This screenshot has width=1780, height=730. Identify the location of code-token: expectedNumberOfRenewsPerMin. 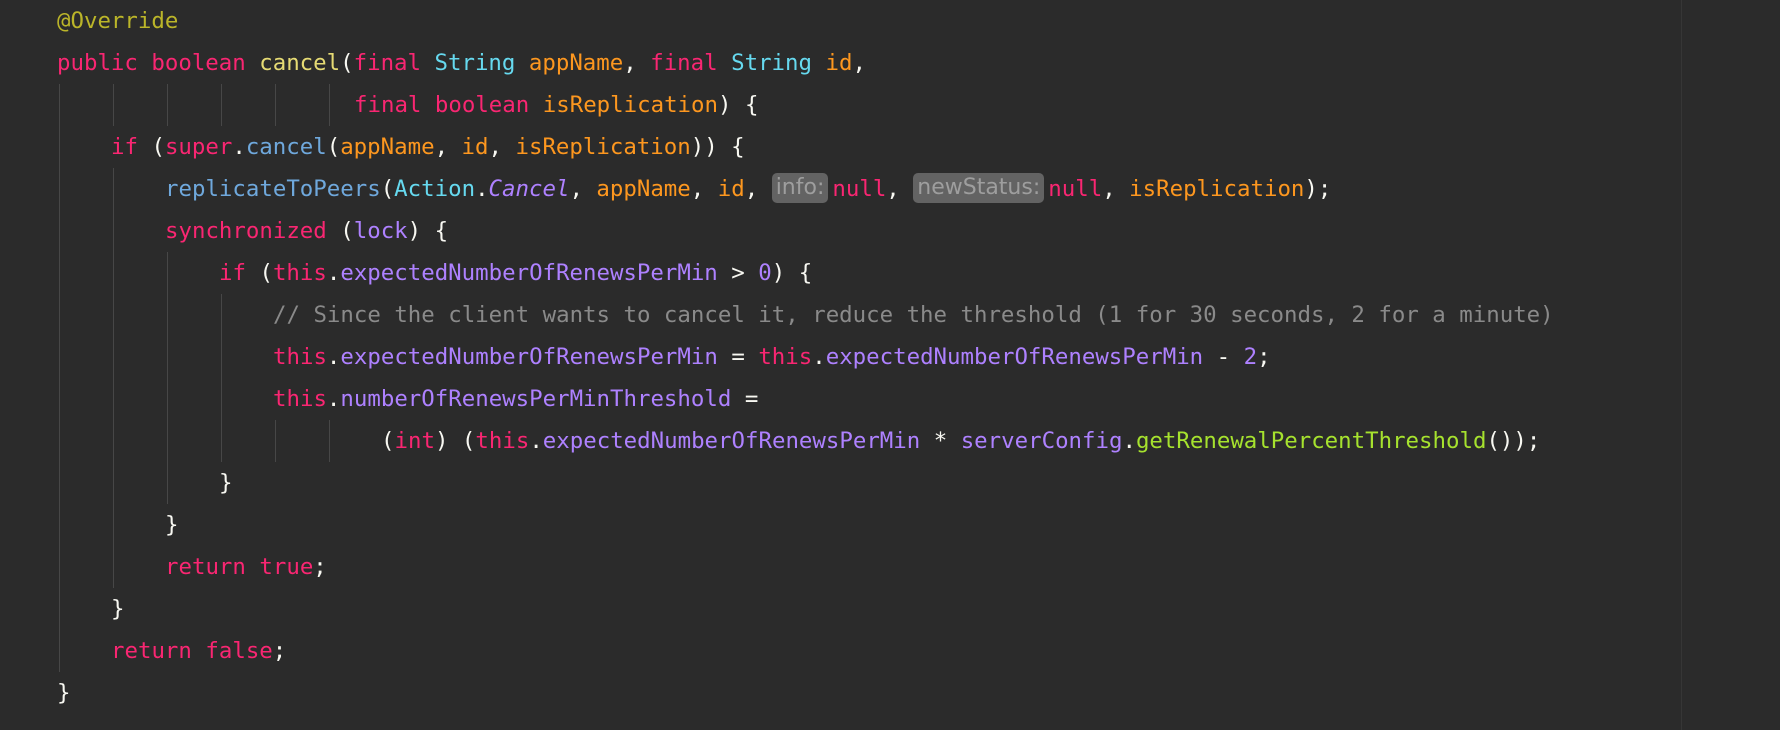
(731, 441).